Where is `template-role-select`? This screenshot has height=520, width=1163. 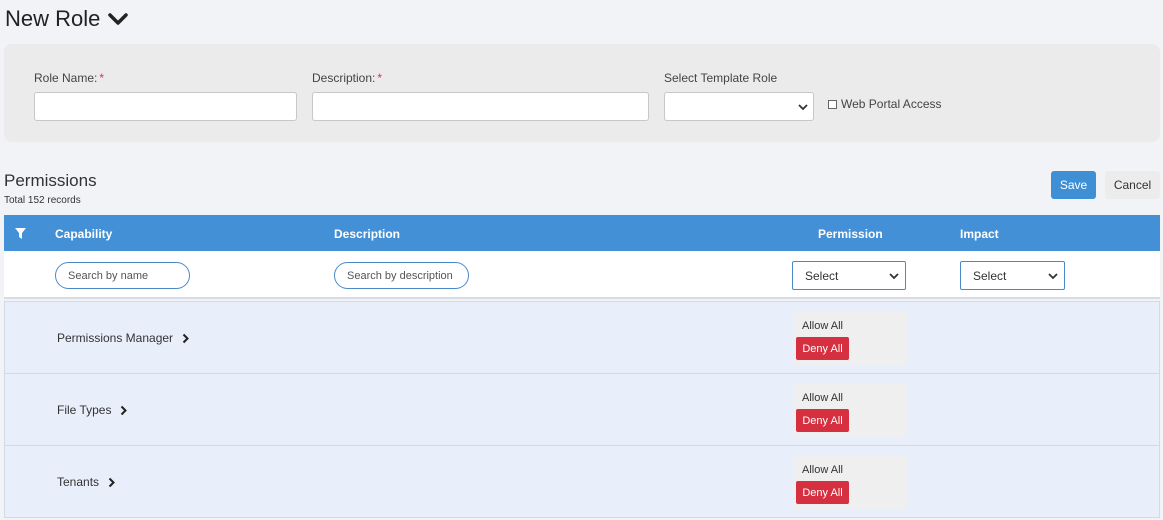
template-role-select is located at coordinates (739, 106).